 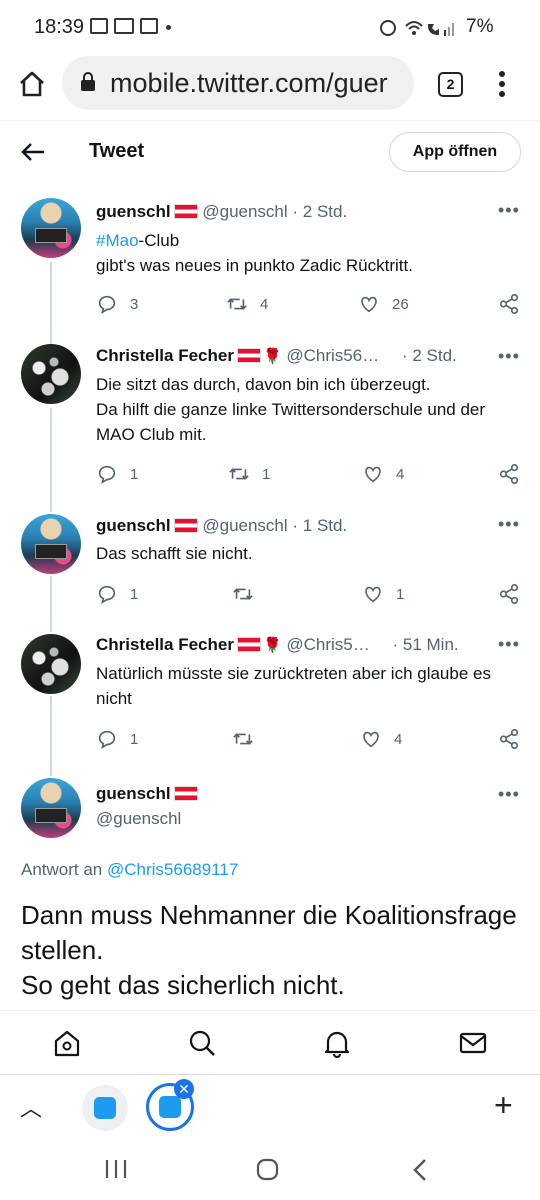 I want to click on tweet-actions: 1 4, so click(x=311, y=739).